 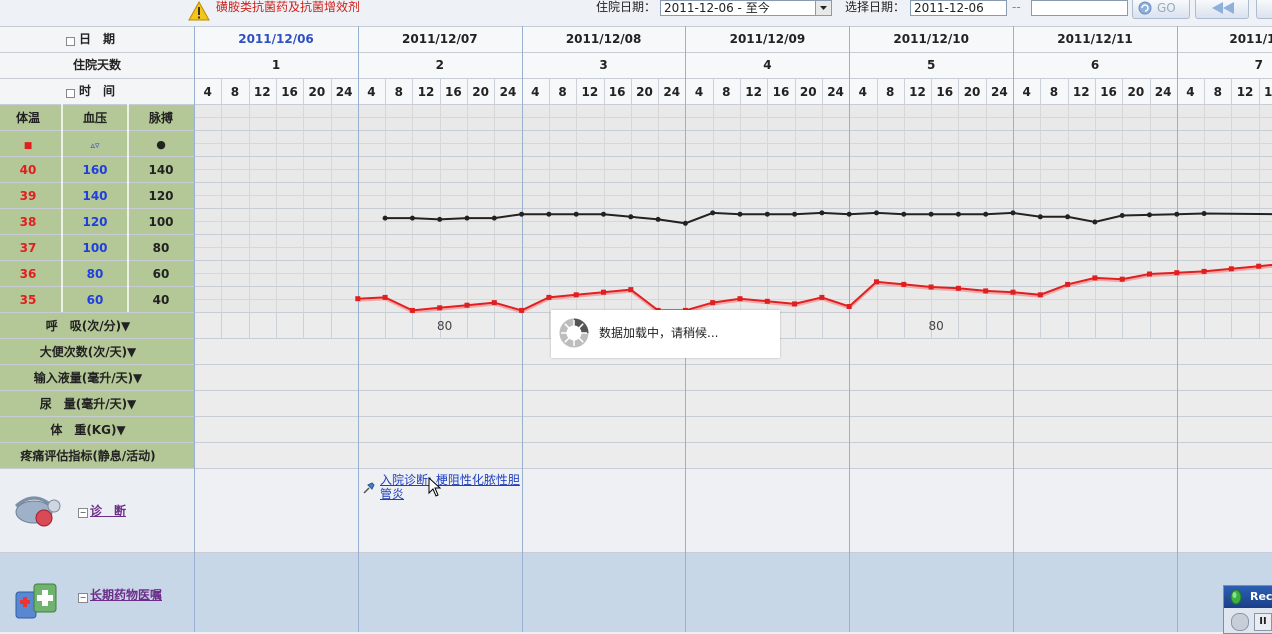 What do you see at coordinates (108, 511) in the screenshot?
I see `diagnosis-section-link: 诊 断` at bounding box center [108, 511].